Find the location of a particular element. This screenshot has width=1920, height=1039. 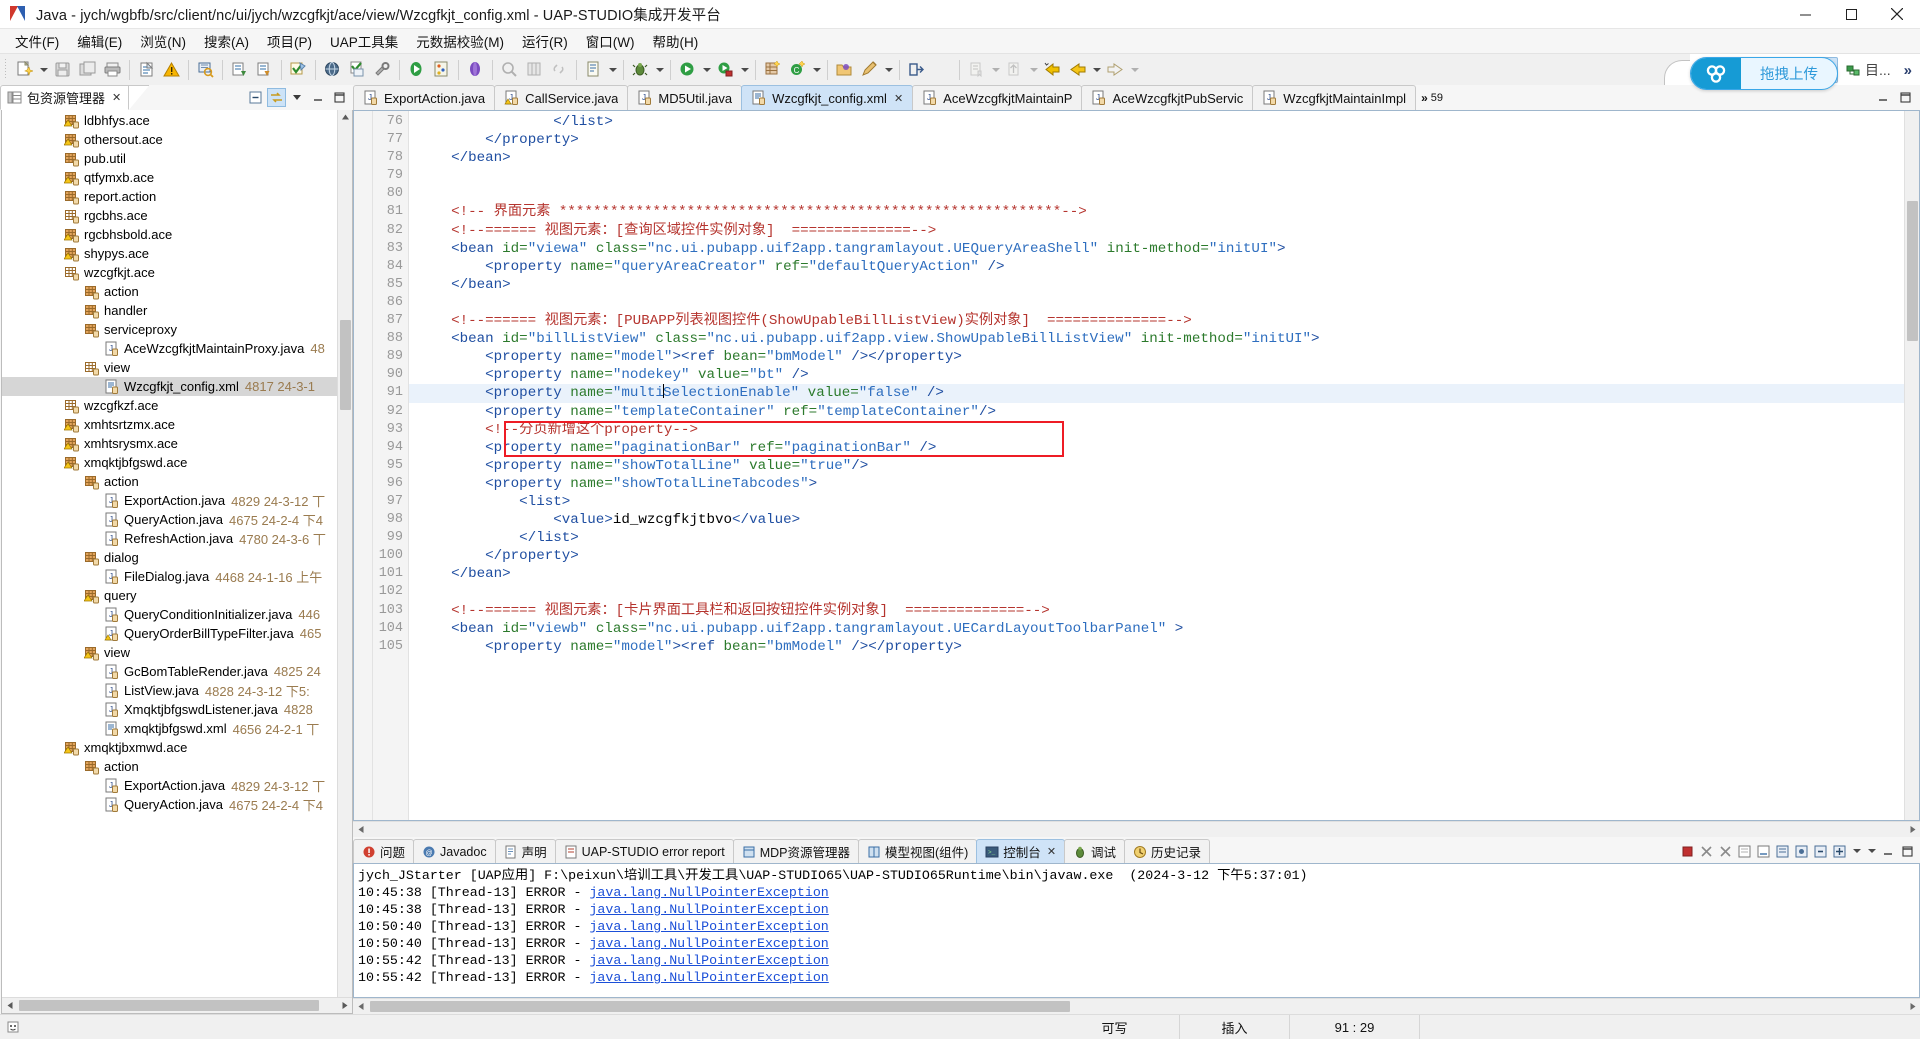

code-line: </property> is located at coordinates (1156, 556).